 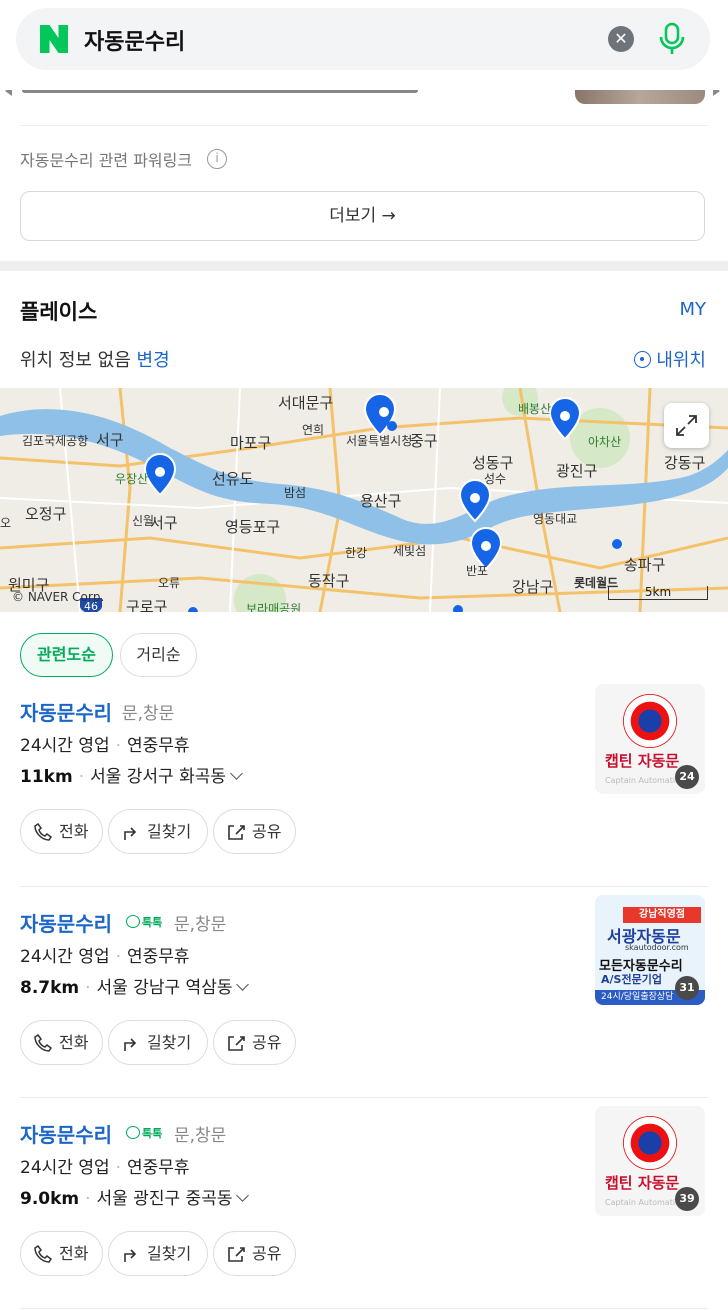 I want to click on thumb-brand: 캡틴 자동문, so click(x=642, y=761).